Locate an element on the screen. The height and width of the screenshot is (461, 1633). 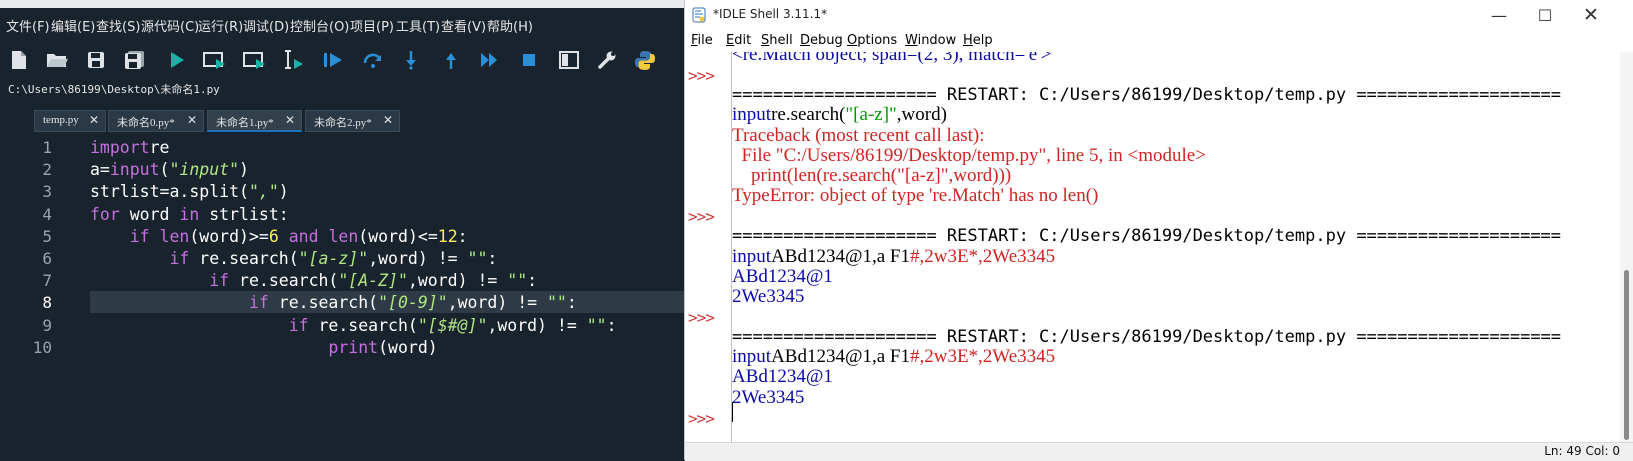
run-cell-advance-icon is located at coordinates (255, 60).